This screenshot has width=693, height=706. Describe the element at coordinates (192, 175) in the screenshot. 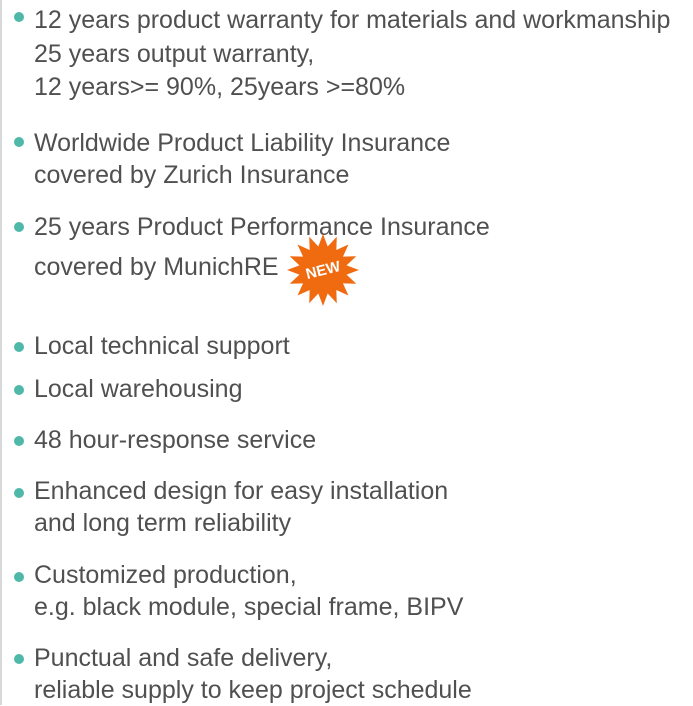

I see `item-text: covered by Zurich Insurance` at that location.